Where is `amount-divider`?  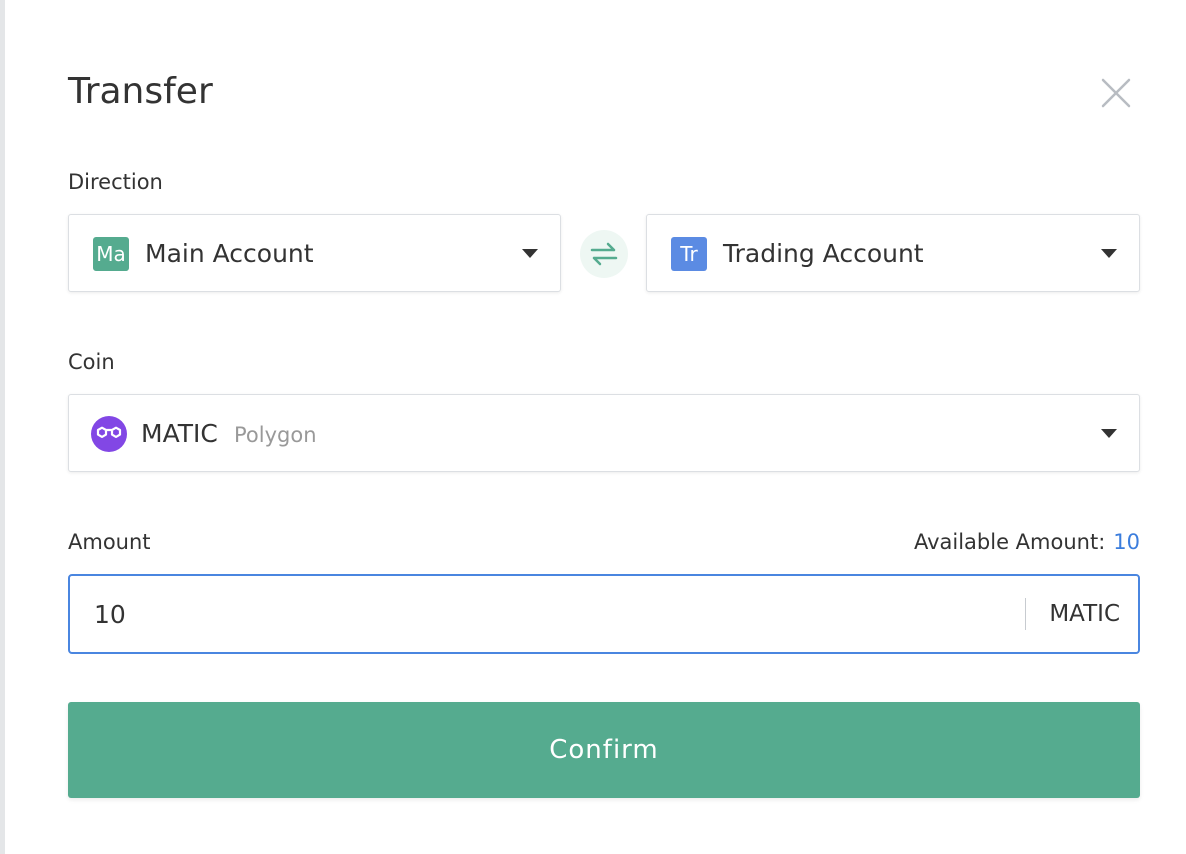
amount-divider is located at coordinates (1025, 614).